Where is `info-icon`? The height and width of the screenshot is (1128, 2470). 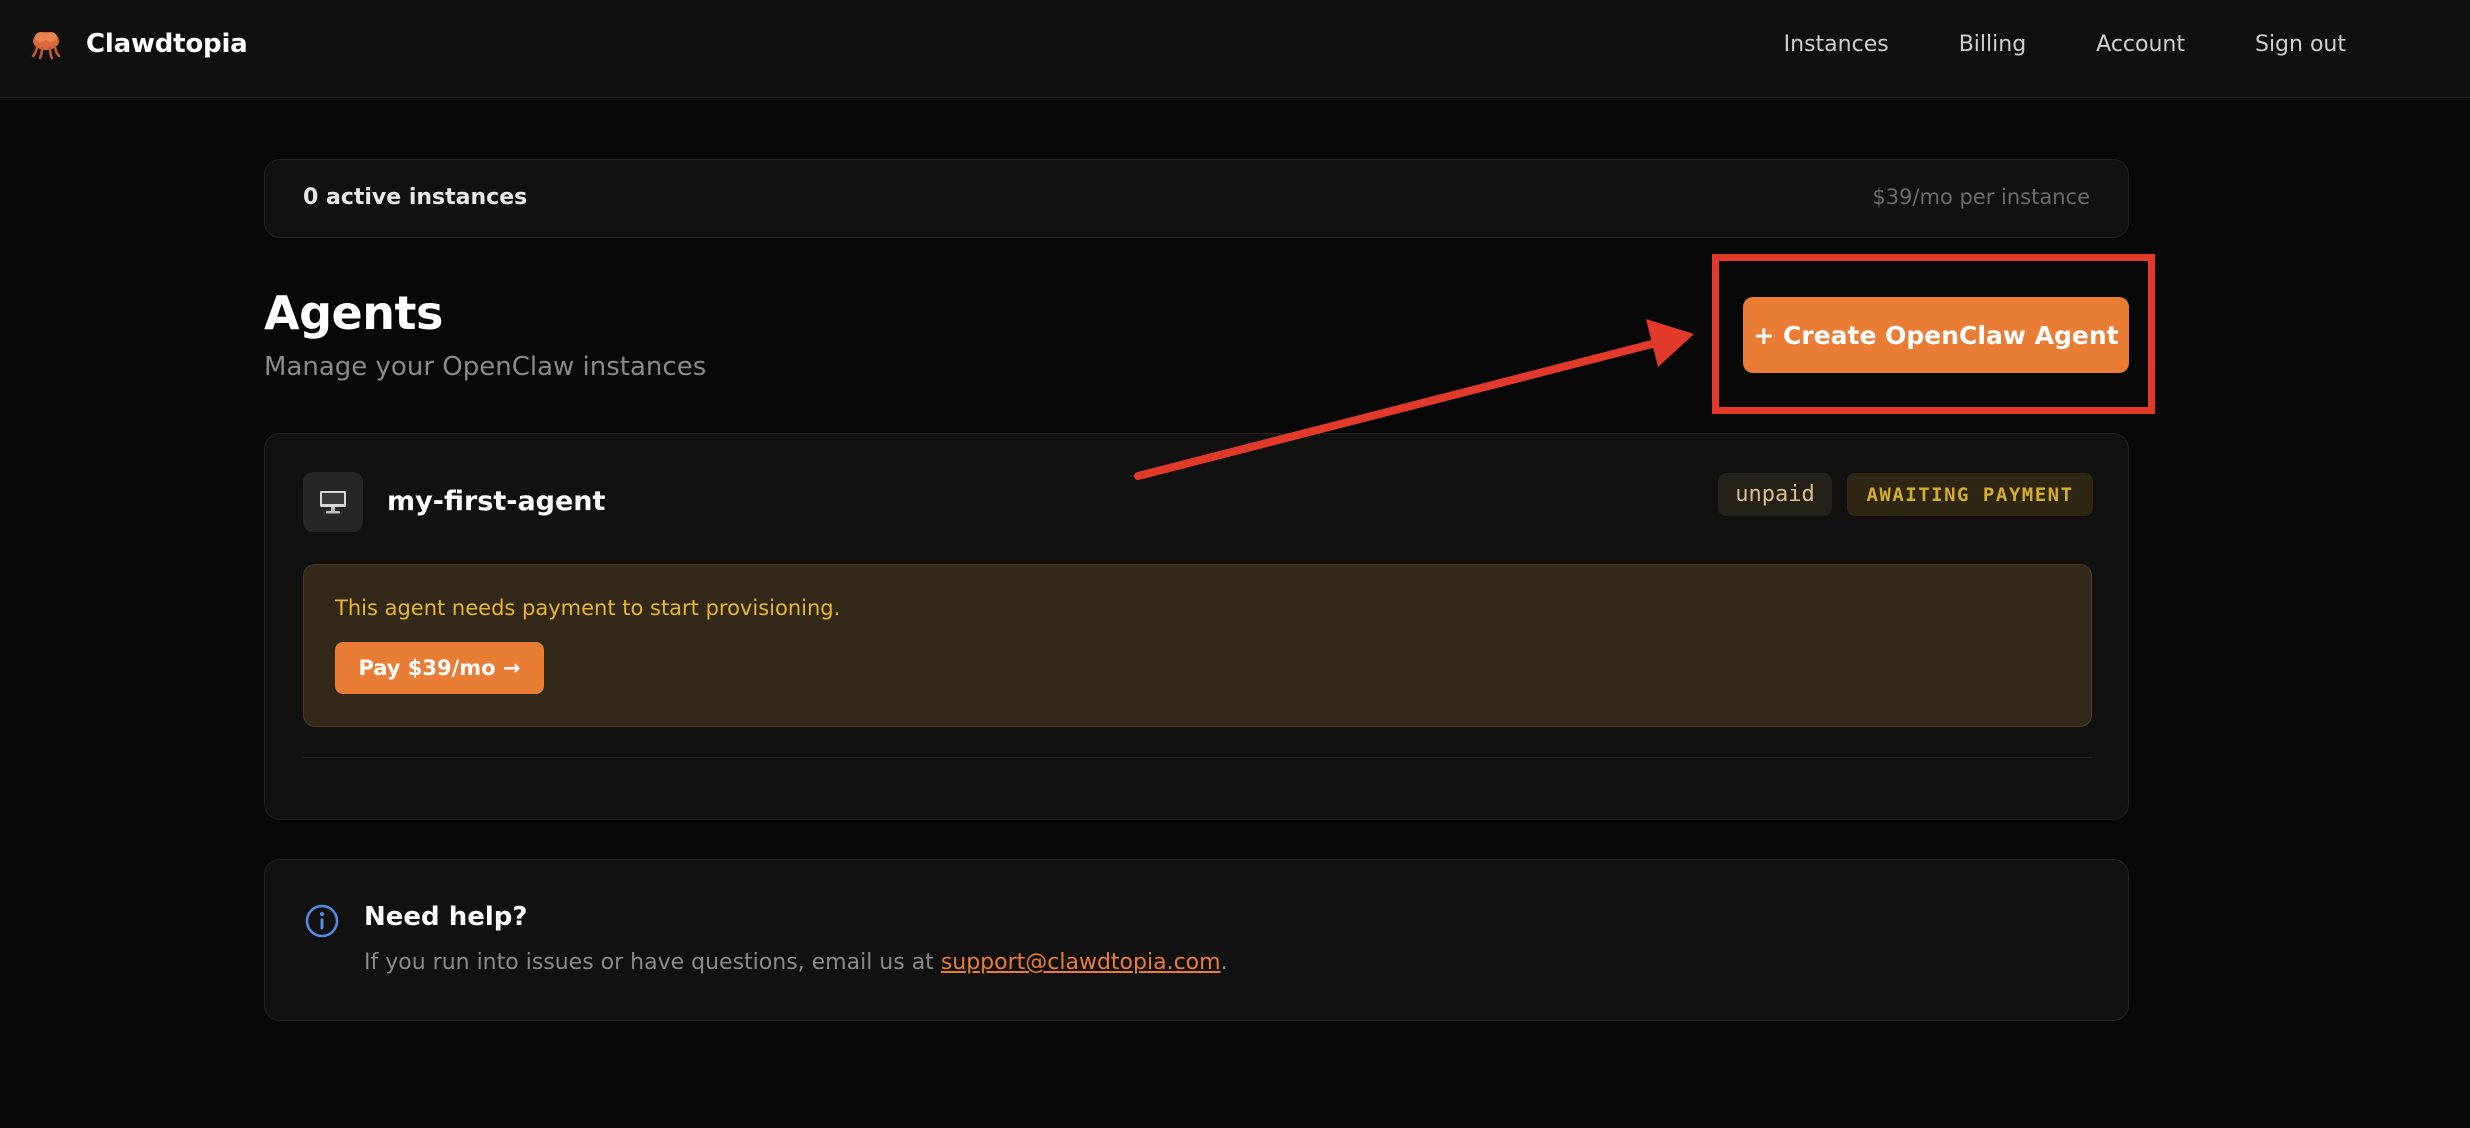
info-icon is located at coordinates (322, 921).